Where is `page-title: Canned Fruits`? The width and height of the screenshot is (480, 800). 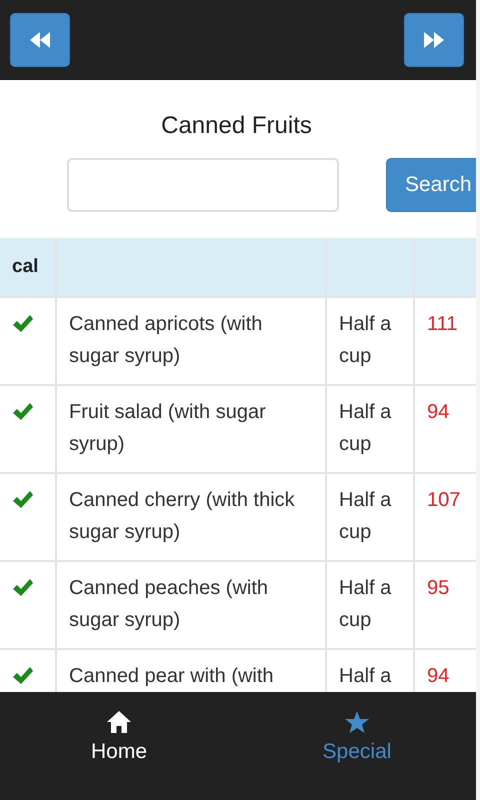
page-title: Canned Fruits is located at coordinates (236, 126).